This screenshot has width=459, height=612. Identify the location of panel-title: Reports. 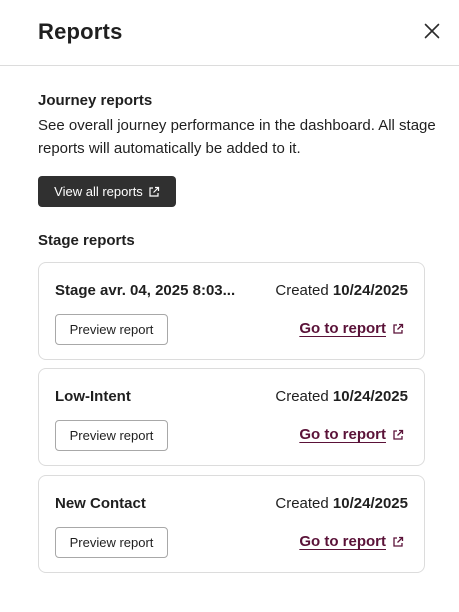
(80, 31).